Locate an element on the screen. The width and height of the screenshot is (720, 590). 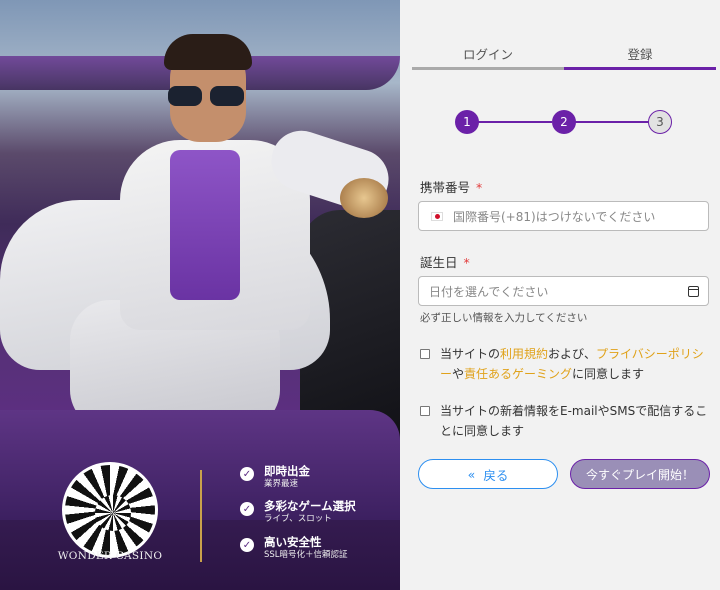
terms-consent-text: 当サイトの利用規約および、プライバシーポリシーや責任あるゲーミングに同意します is located at coordinates (576, 364).